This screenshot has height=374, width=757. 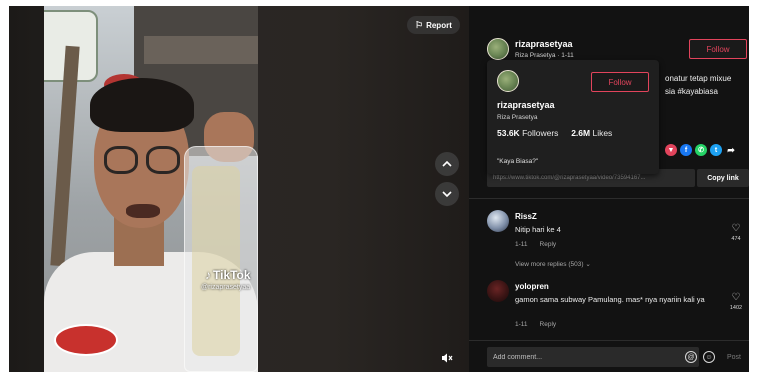 I want to click on report-label: Report, so click(x=439, y=25).